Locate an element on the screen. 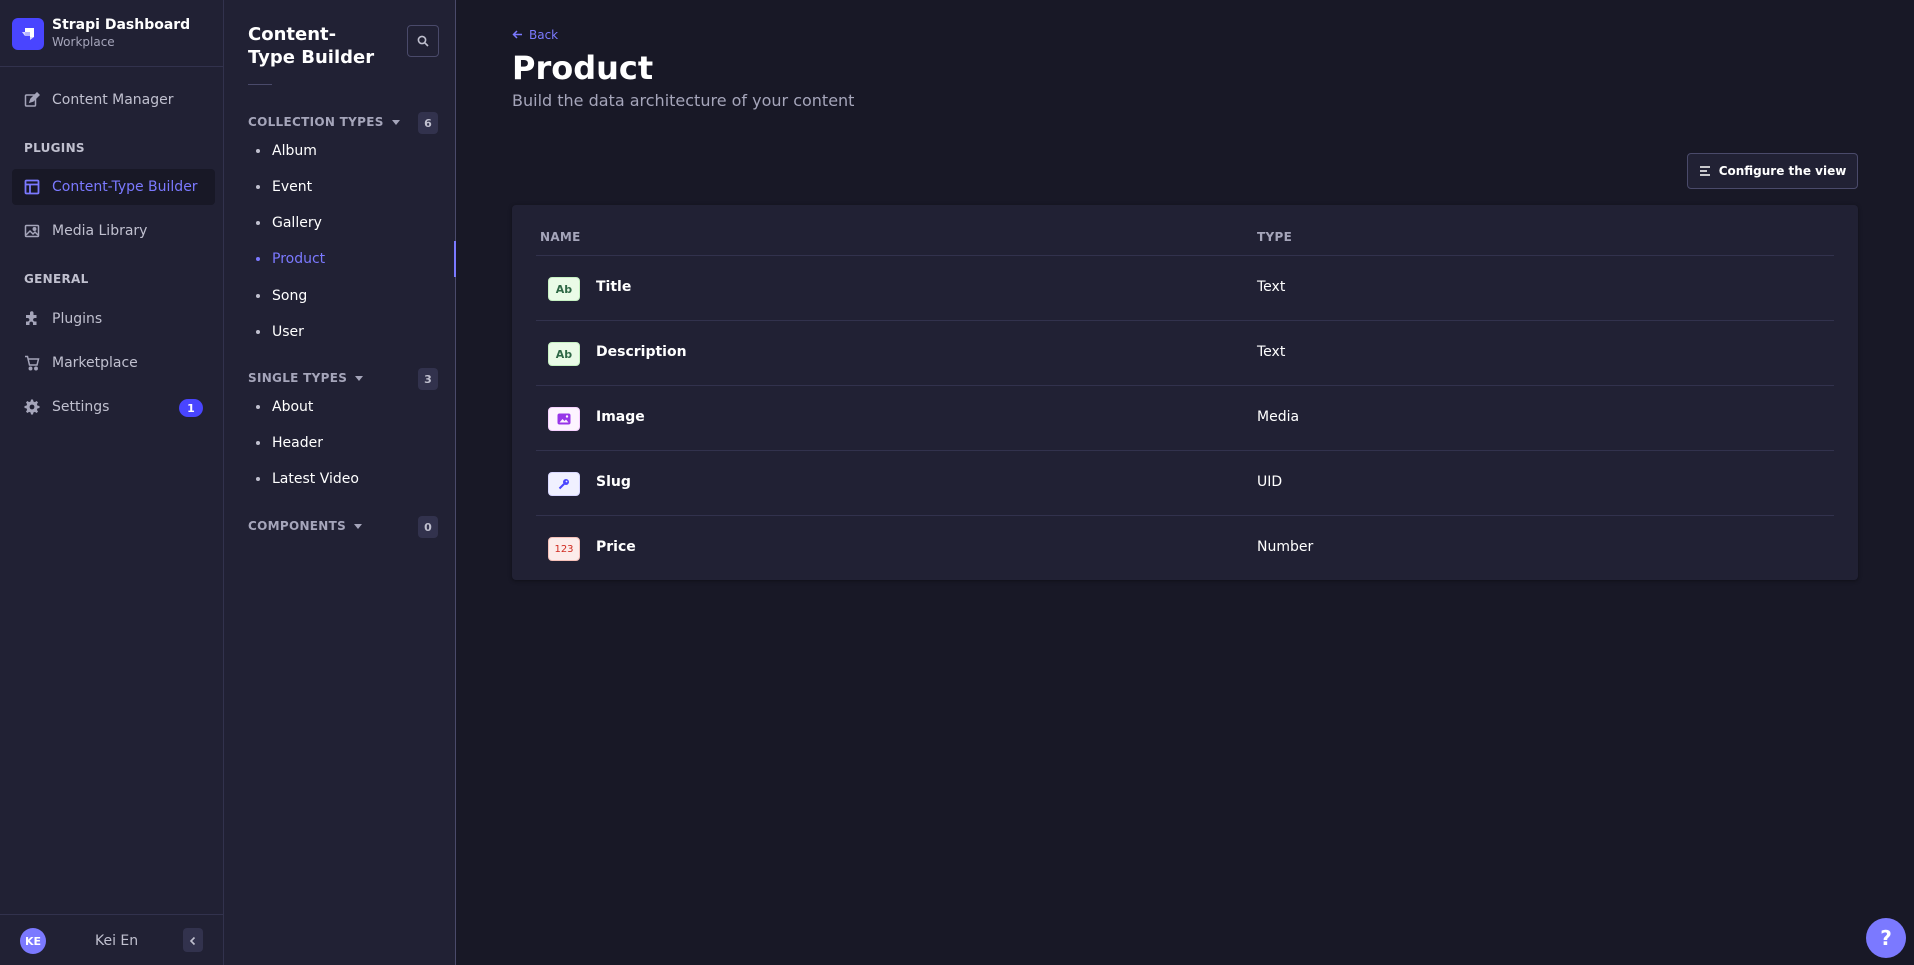 This screenshot has height=965, width=1914. collection-types-toggle: COLLECTION TYPES 6 is located at coordinates (343, 122).